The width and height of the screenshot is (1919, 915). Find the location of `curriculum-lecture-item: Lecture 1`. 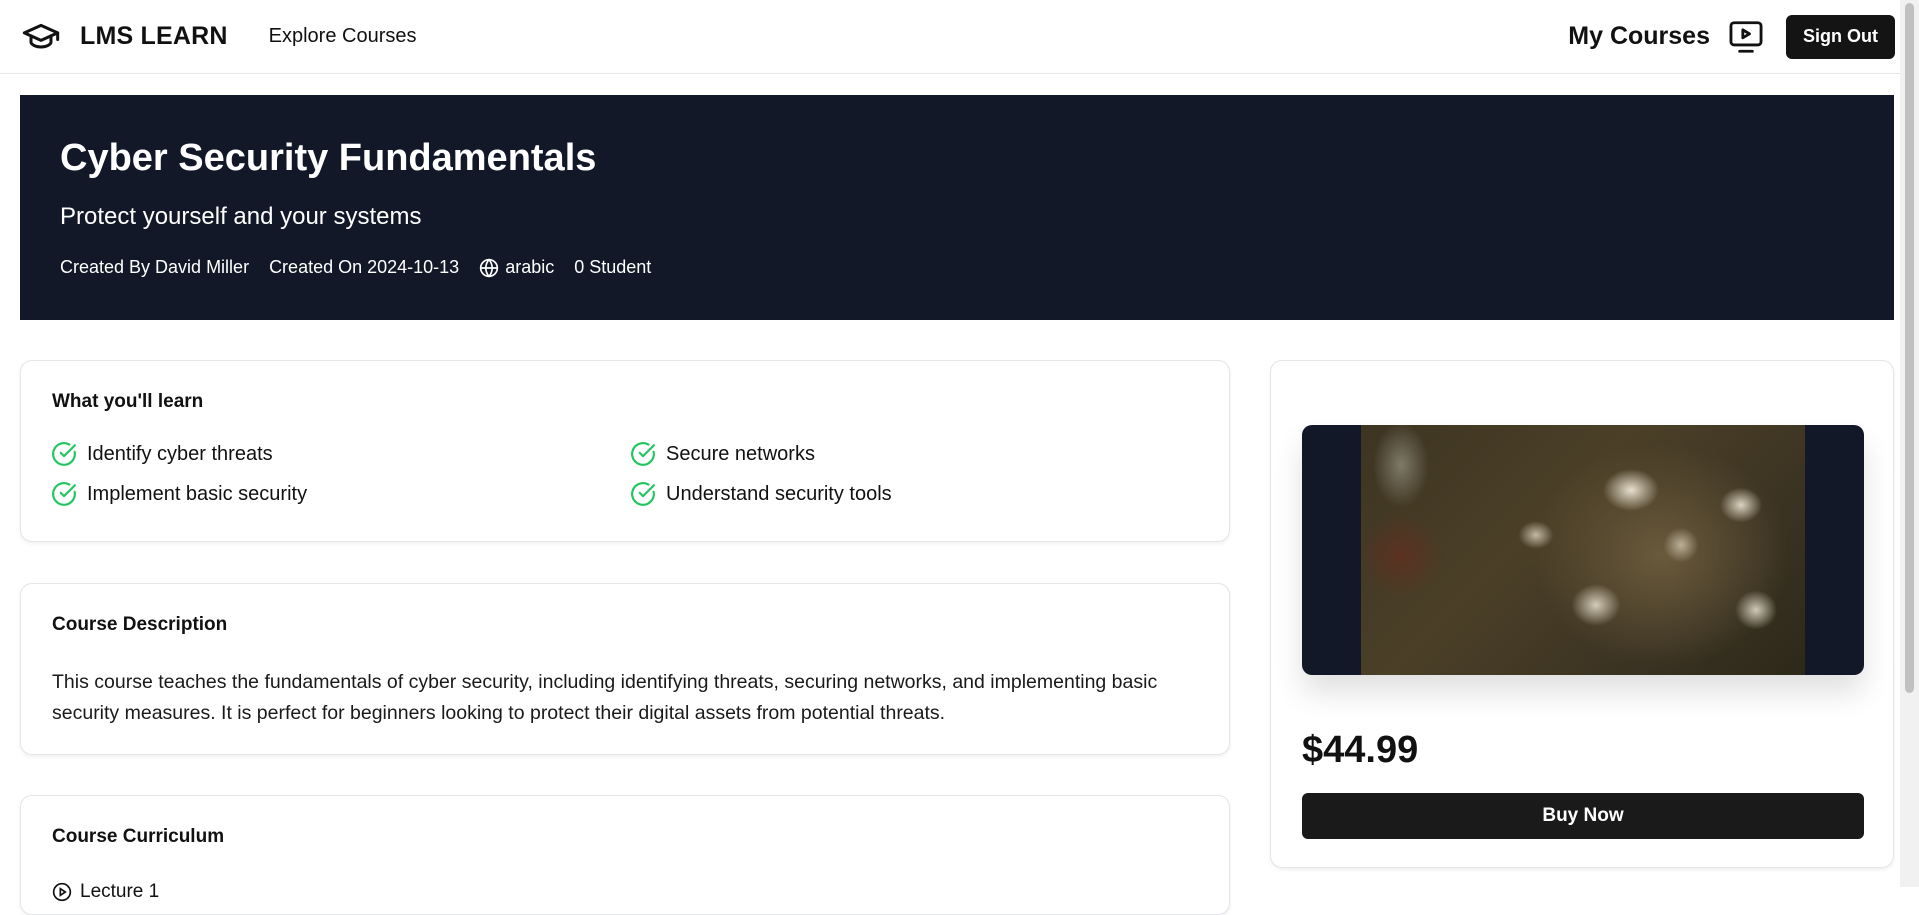

curriculum-lecture-item: Lecture 1 is located at coordinates (105, 892).